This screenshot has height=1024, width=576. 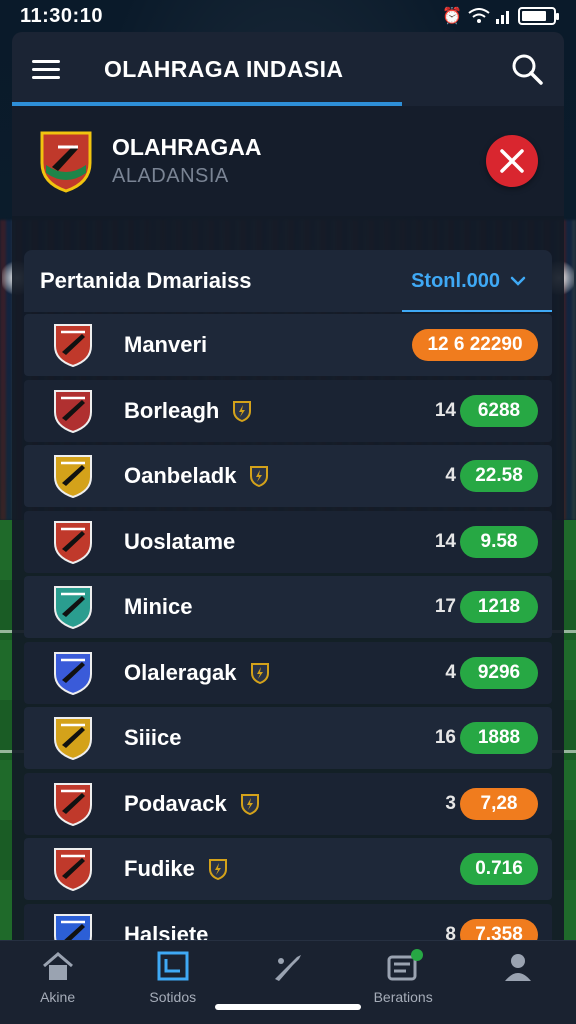 I want to click on sort-label: Stonl.000, so click(x=455, y=280).